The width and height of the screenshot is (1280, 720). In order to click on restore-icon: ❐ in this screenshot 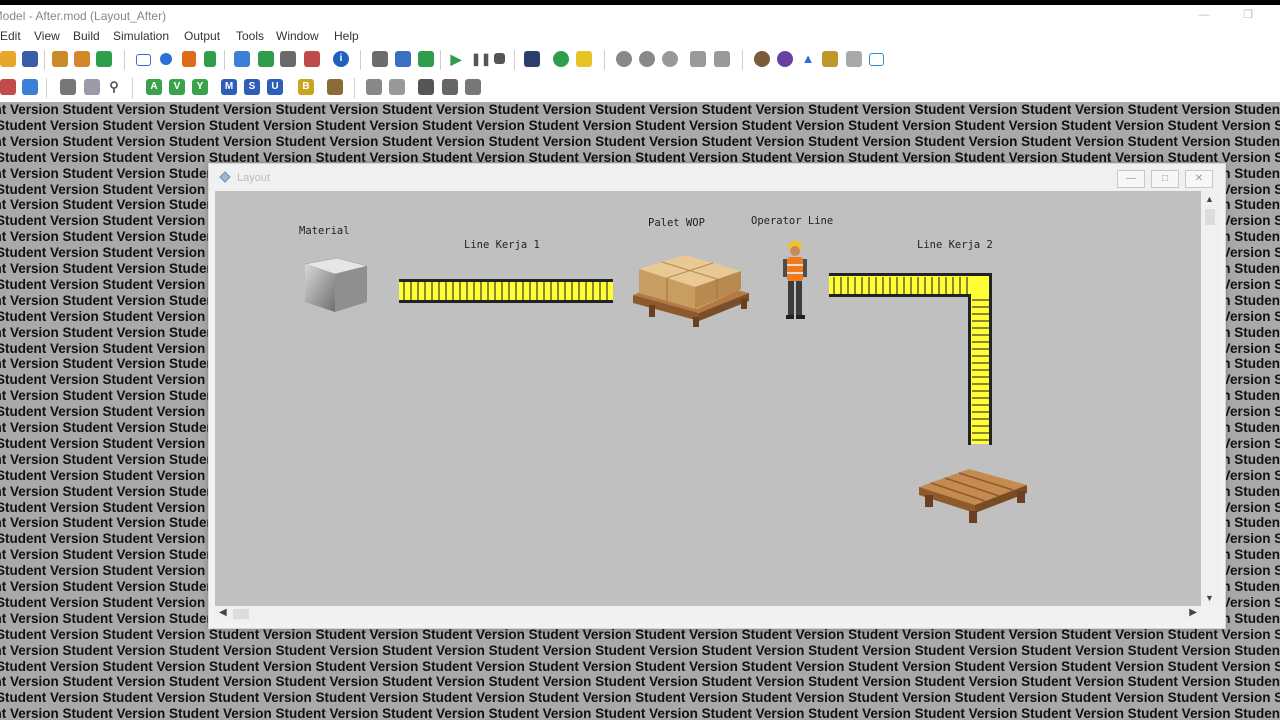, I will do `click(1248, 15)`.